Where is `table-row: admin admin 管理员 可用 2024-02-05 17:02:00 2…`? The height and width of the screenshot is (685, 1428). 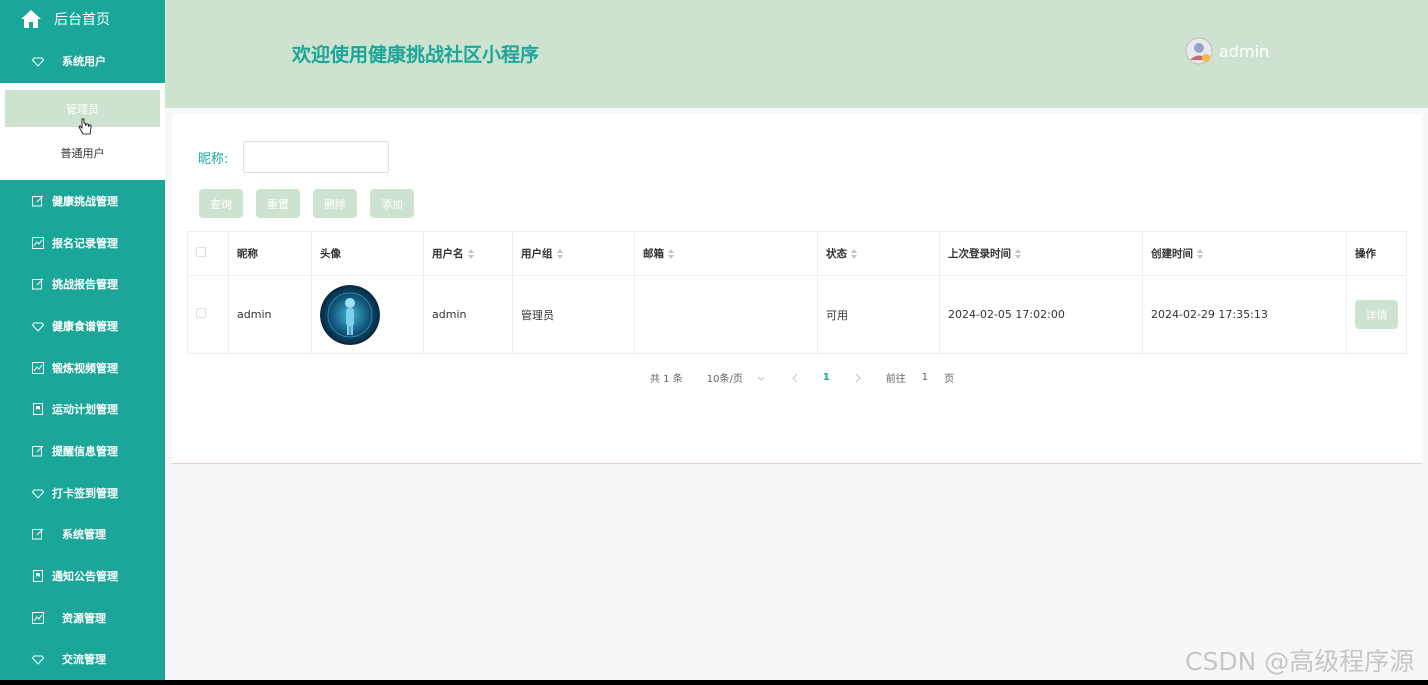
table-row: admin admin 管理员 可用 2024-02-05 17:02:00 2… is located at coordinates (797, 314).